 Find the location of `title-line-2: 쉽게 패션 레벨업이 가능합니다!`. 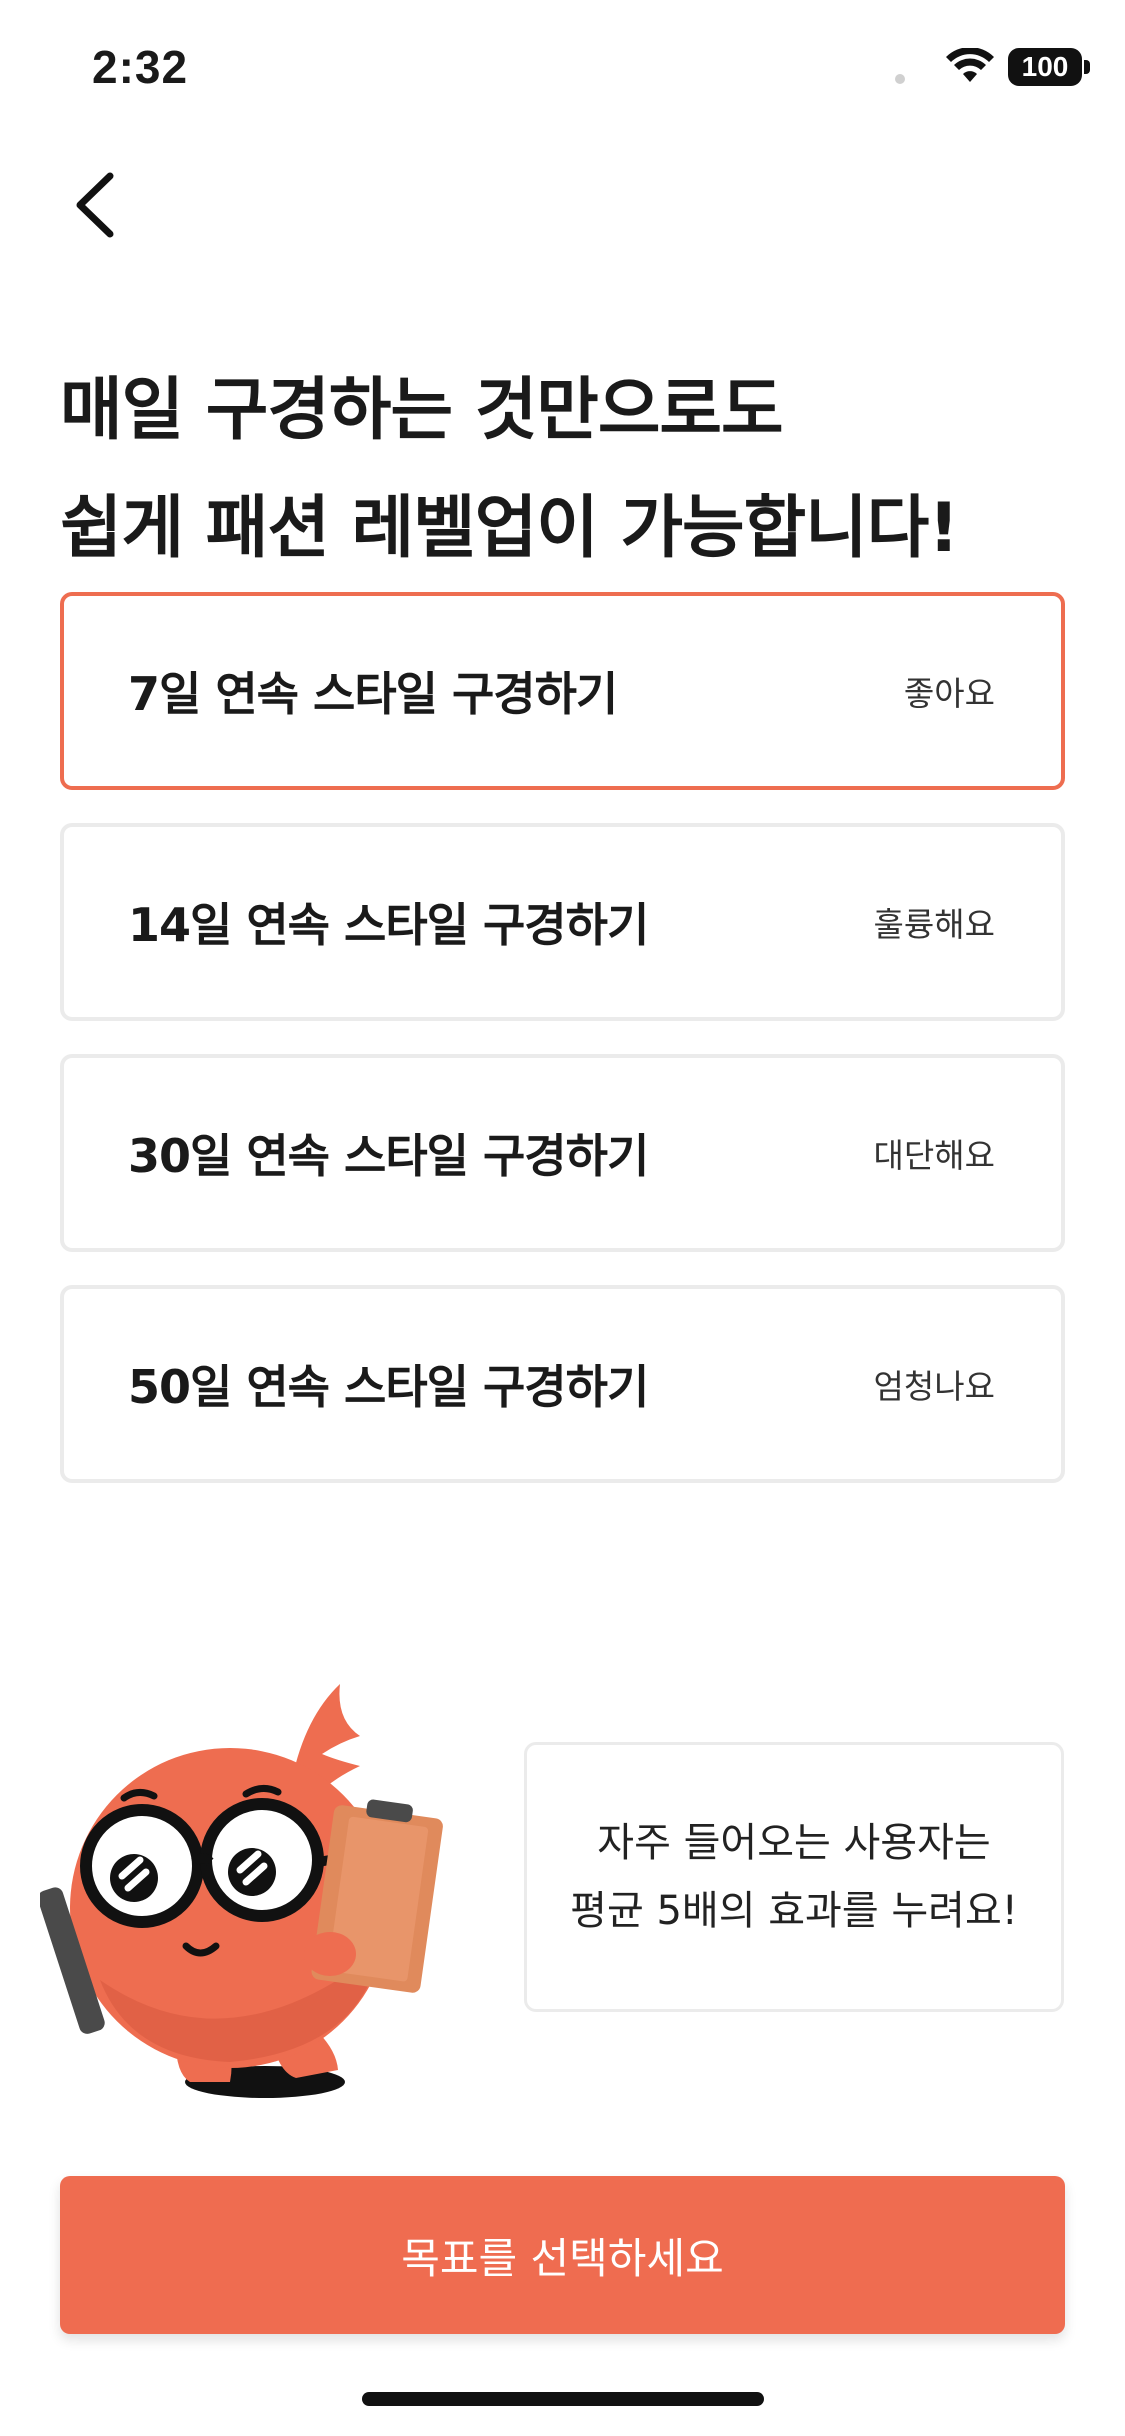

title-line-2: 쉽게 패션 레벨업이 가능합니다! is located at coordinates (509, 528).